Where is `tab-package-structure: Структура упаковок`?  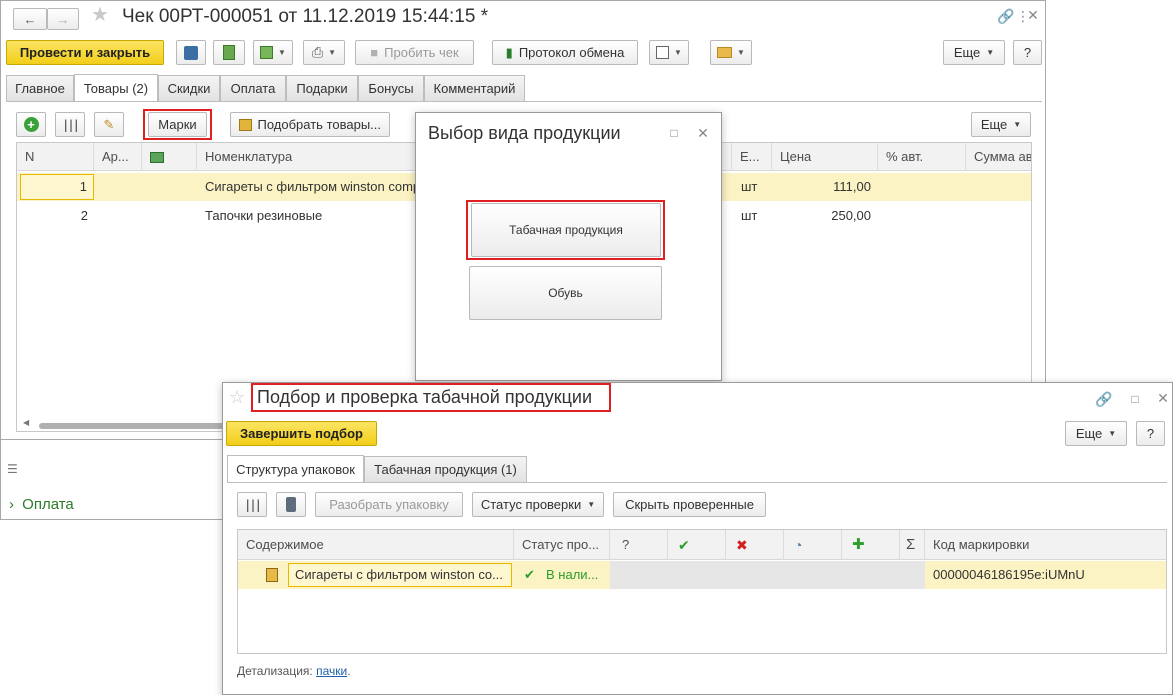 tab-package-structure: Структура упаковок is located at coordinates (295, 468).